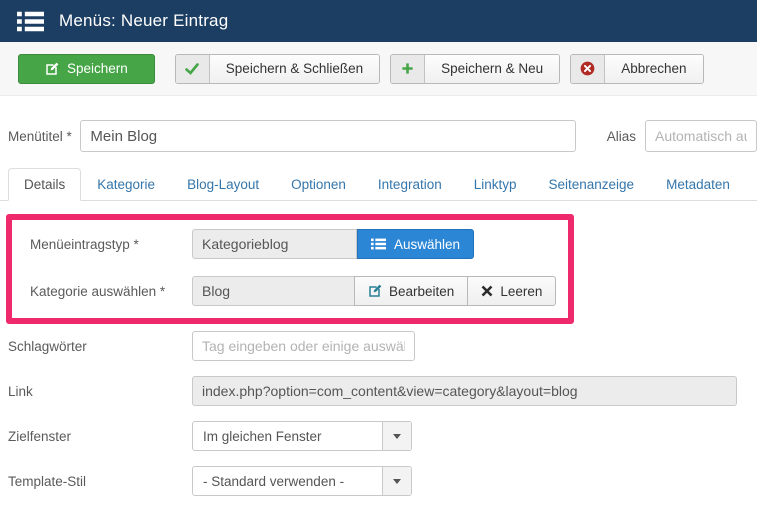 This screenshot has height=524, width=757. I want to click on tab-details: Details, so click(45, 184).